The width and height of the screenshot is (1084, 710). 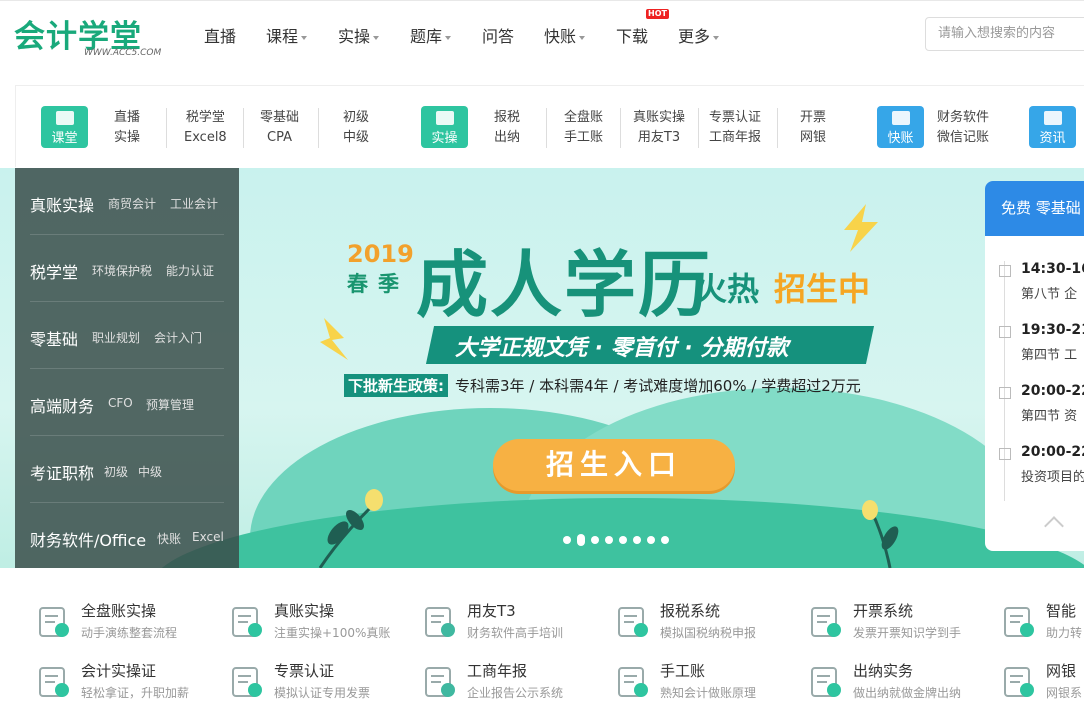 What do you see at coordinates (1052, 127) in the screenshot?
I see `news-icon: 资讯` at bounding box center [1052, 127].